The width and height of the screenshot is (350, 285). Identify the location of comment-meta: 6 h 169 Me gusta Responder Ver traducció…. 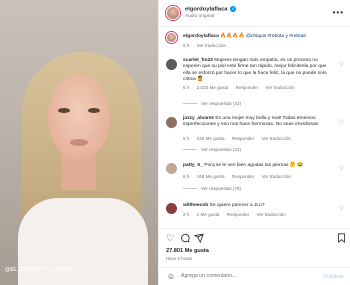
(240, 176).